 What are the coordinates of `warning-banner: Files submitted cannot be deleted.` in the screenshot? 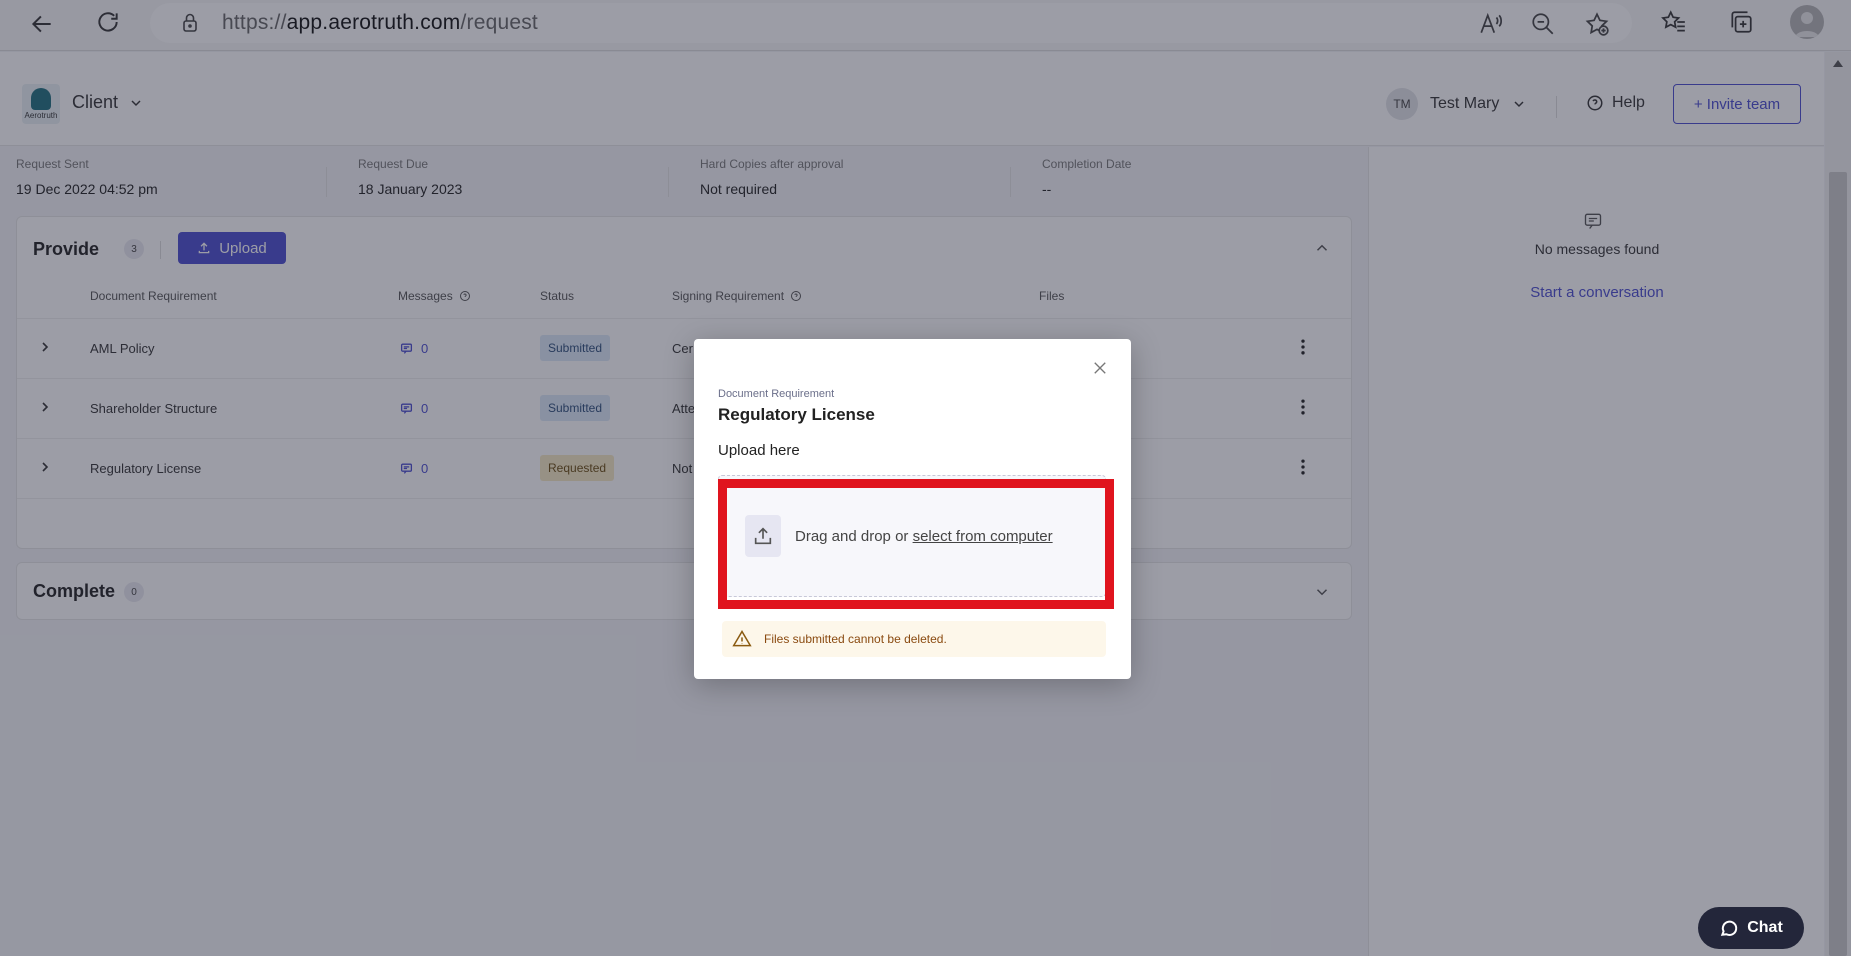 It's located at (914, 639).